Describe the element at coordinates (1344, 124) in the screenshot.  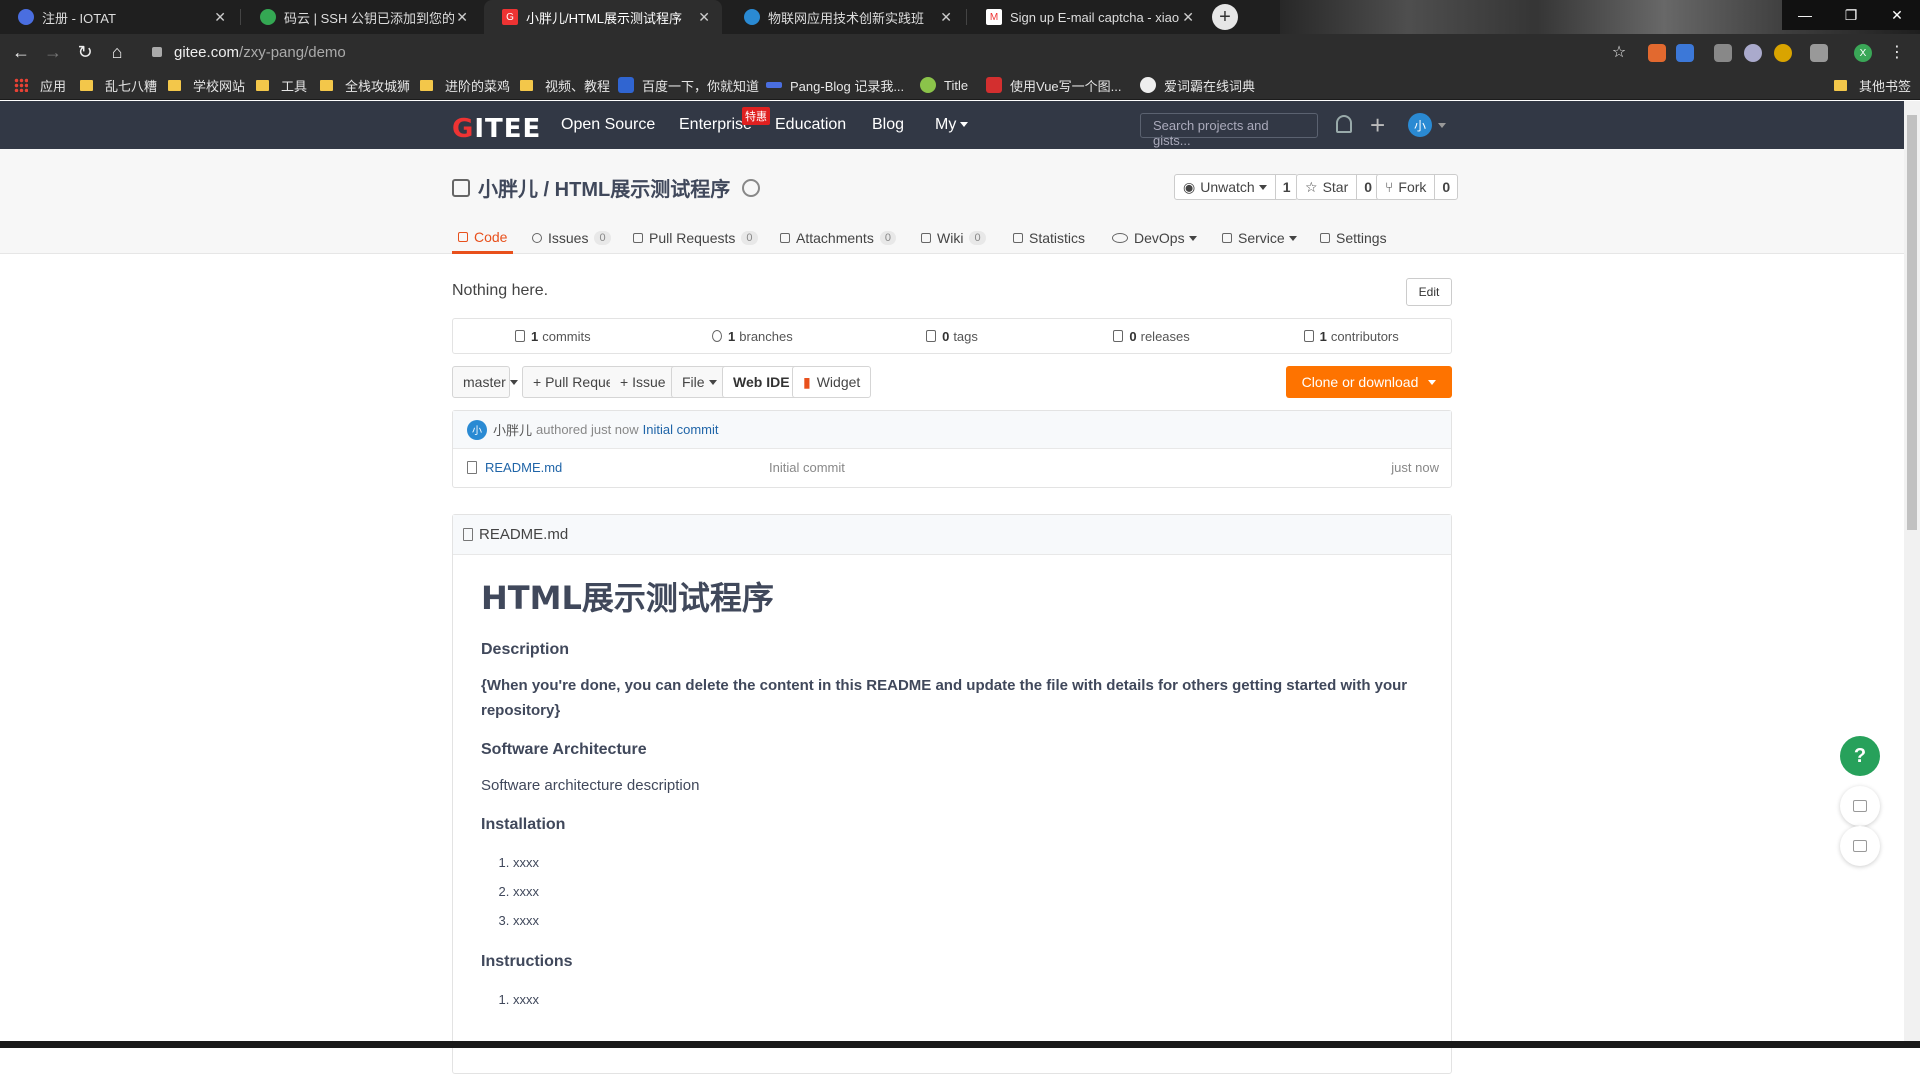
I see `bell-icon` at that location.